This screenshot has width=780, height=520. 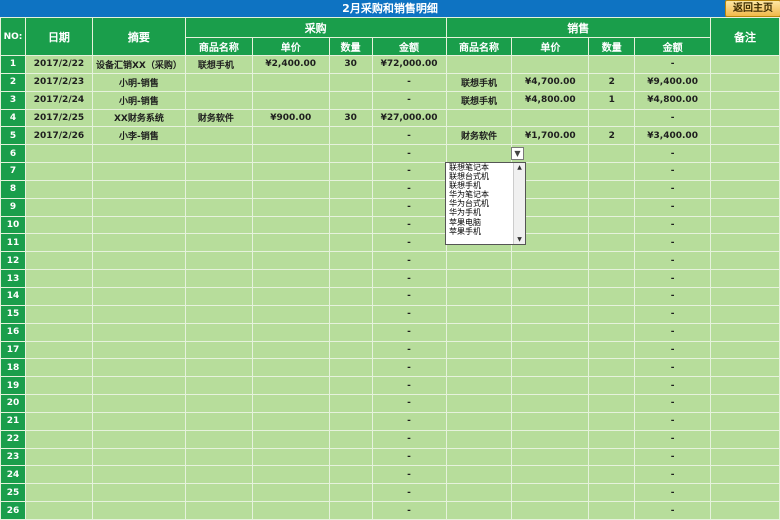 I want to click on sales-product-name-cell: 财务软件, so click(x=479, y=136).